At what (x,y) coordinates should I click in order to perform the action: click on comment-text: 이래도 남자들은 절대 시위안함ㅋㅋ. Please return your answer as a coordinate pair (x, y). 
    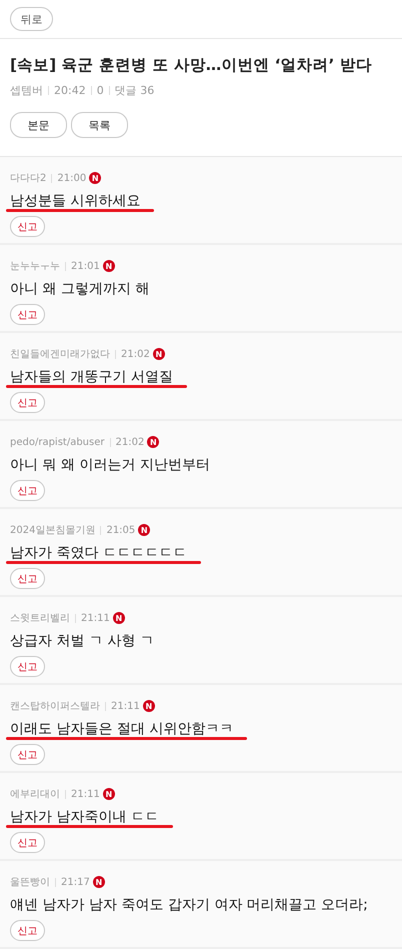
    Looking at the image, I should click on (122, 729).